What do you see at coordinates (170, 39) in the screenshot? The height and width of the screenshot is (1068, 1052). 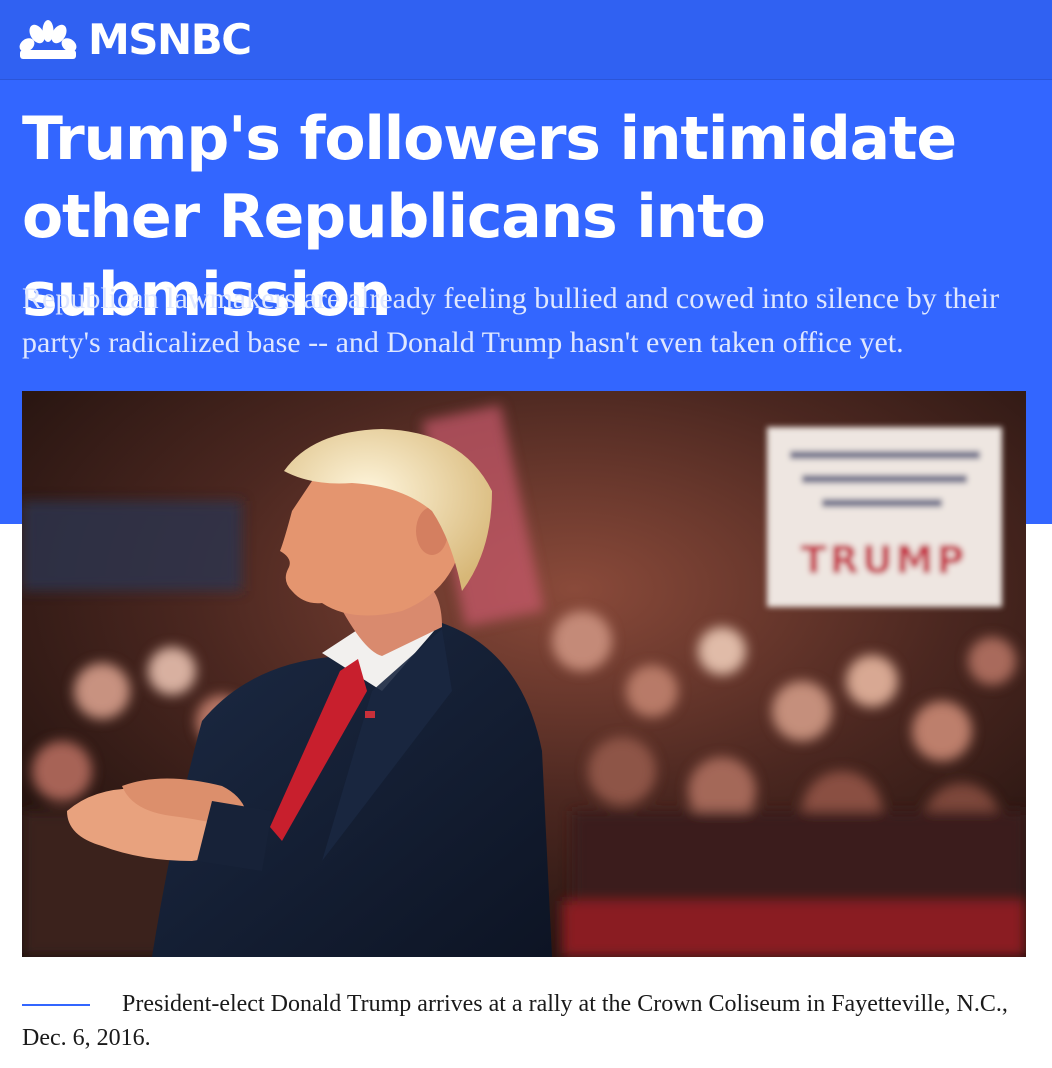 I see `brand-wordmark: MSNBC` at bounding box center [170, 39].